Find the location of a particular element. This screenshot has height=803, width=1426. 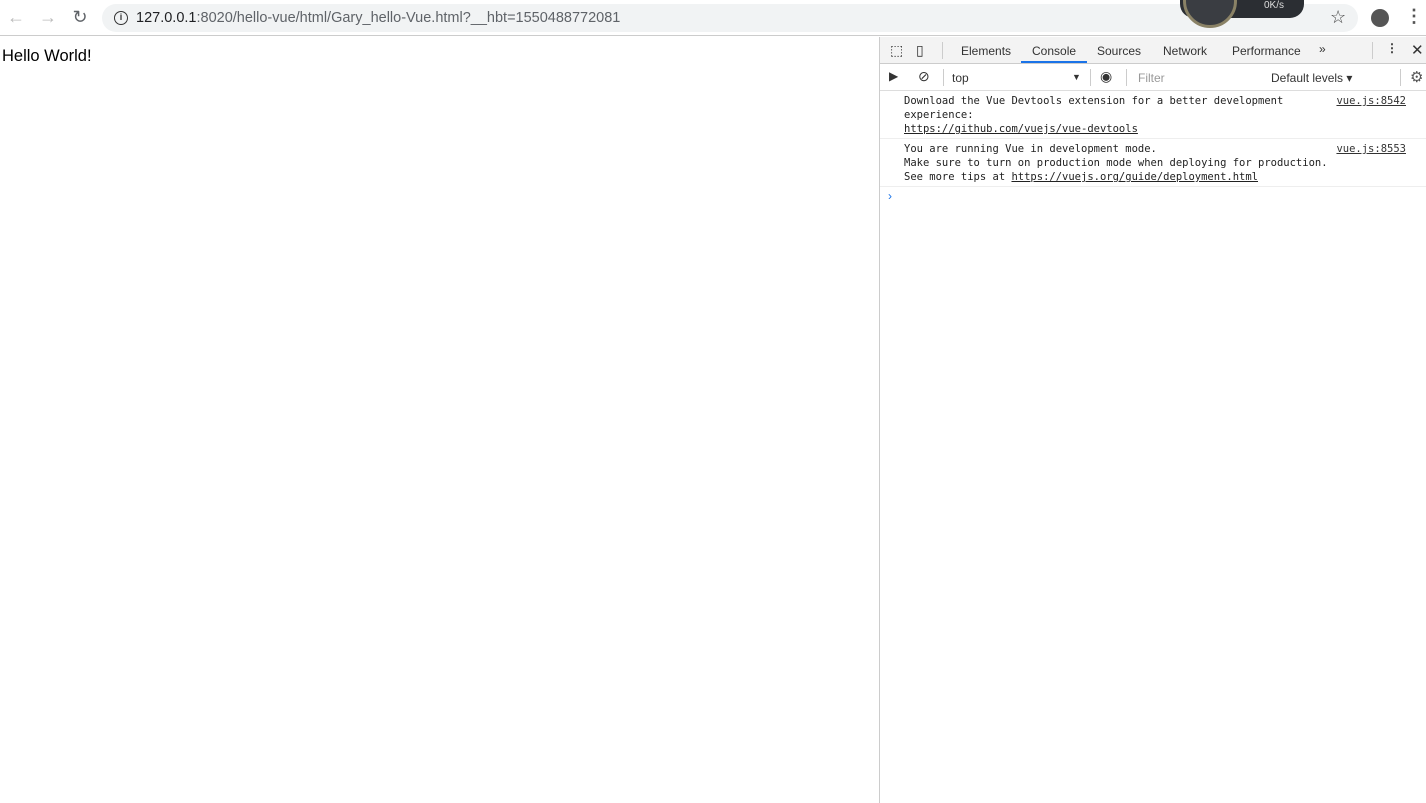

console-toolbar: ▶︎ ⊘ top ▼ ◉ Filter Default levels ▾ ⚙ is located at coordinates (1153, 77).